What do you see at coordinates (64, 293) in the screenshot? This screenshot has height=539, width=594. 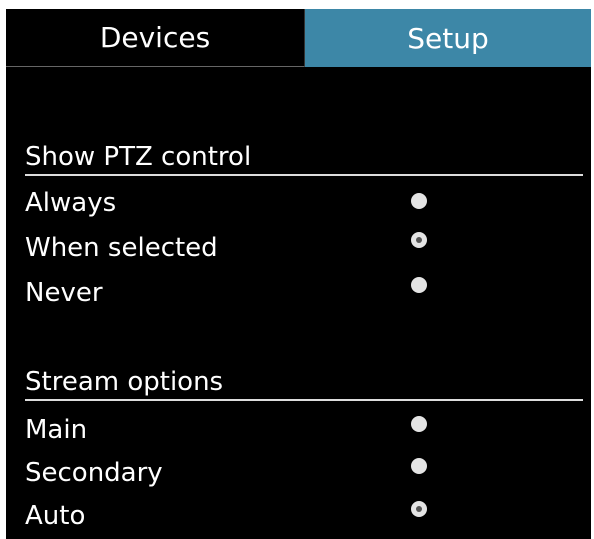 I see `ptz-option-never-label: Never` at bounding box center [64, 293].